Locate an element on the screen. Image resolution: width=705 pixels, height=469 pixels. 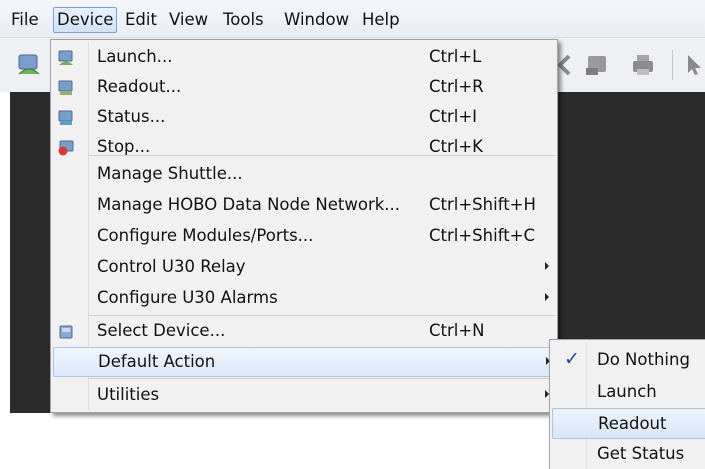
menu-item-label: Control U30 Relay is located at coordinates (171, 266).